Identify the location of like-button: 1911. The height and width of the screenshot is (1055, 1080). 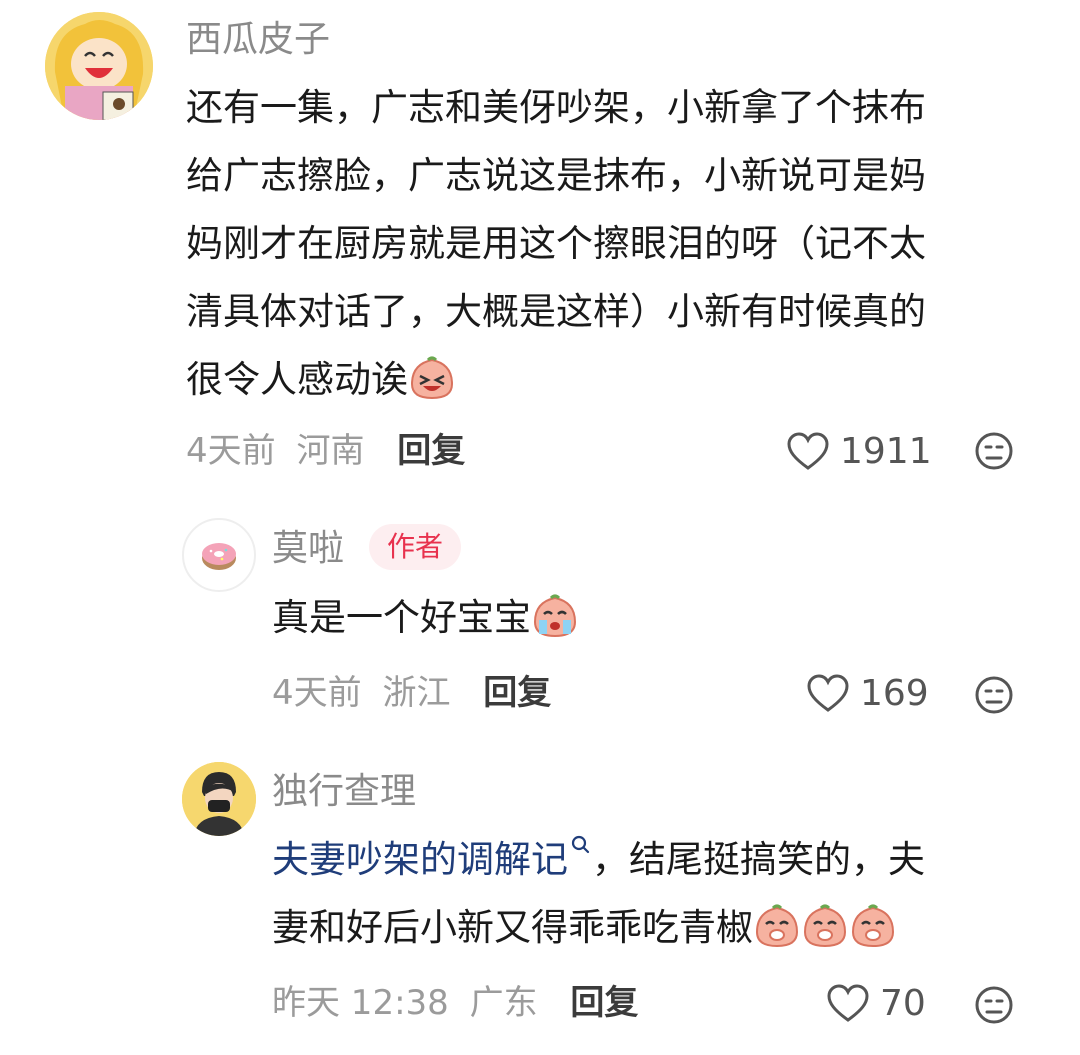
(859, 452).